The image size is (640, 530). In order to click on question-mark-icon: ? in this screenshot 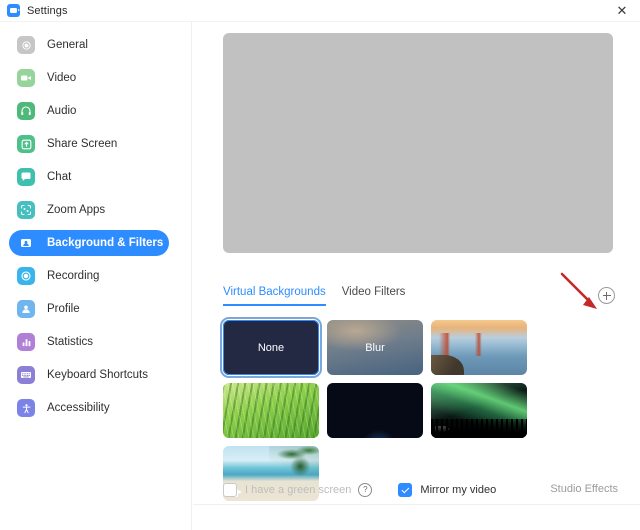, I will do `click(365, 490)`.